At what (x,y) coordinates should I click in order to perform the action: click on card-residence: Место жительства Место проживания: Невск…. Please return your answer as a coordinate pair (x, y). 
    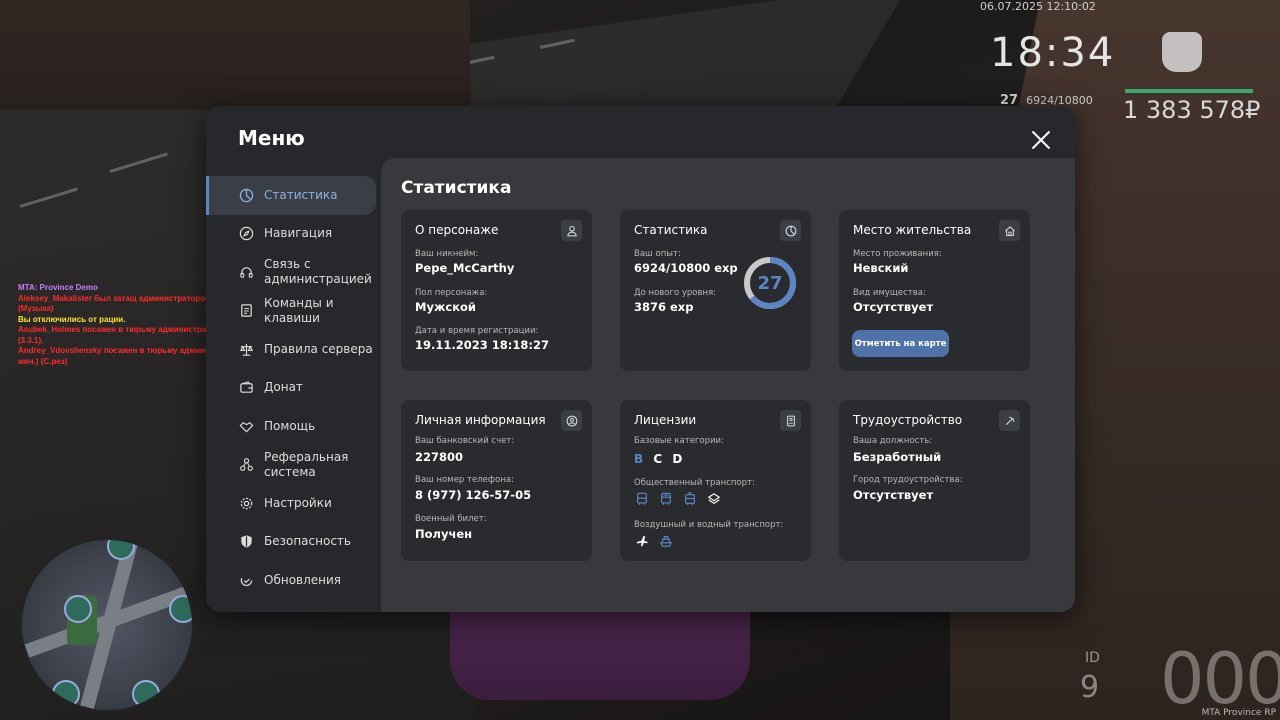
    Looking at the image, I should click on (934, 290).